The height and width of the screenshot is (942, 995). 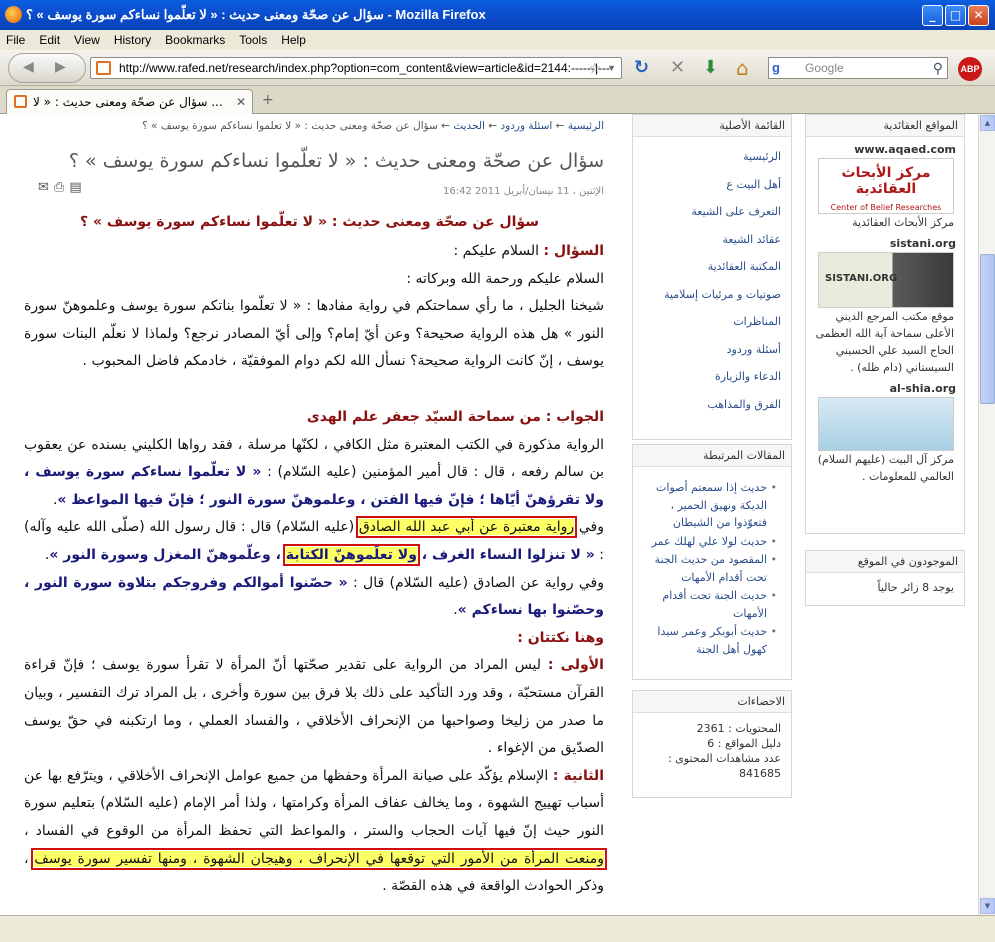 What do you see at coordinates (586, 126) in the screenshot?
I see `breadcrumb-home: الرئيسية` at bounding box center [586, 126].